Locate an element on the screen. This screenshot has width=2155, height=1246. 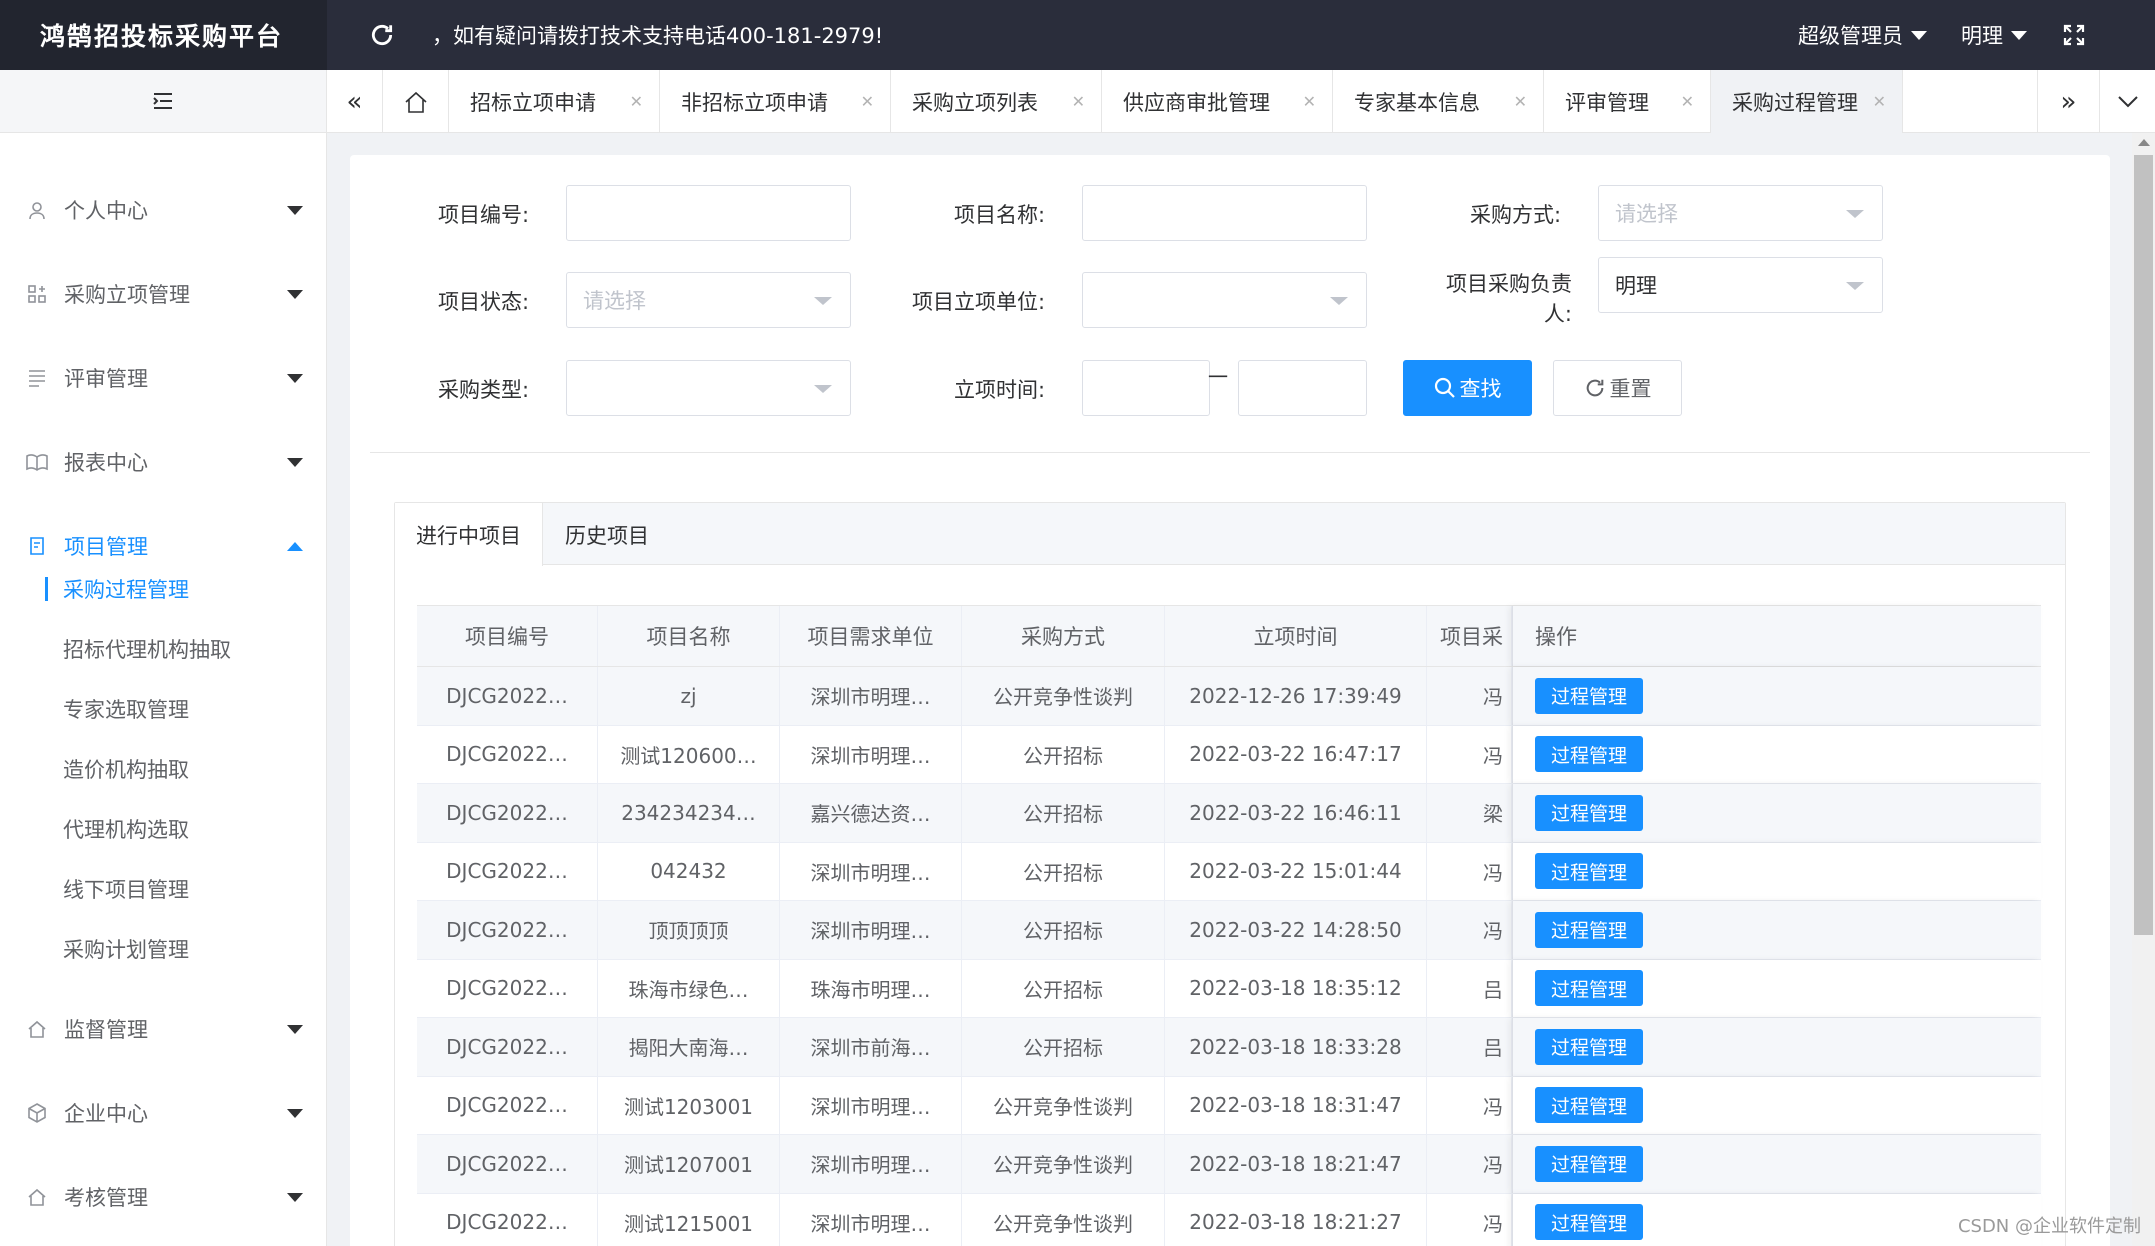
sidebar-item-review: 评审管理 is located at coordinates (163, 378).